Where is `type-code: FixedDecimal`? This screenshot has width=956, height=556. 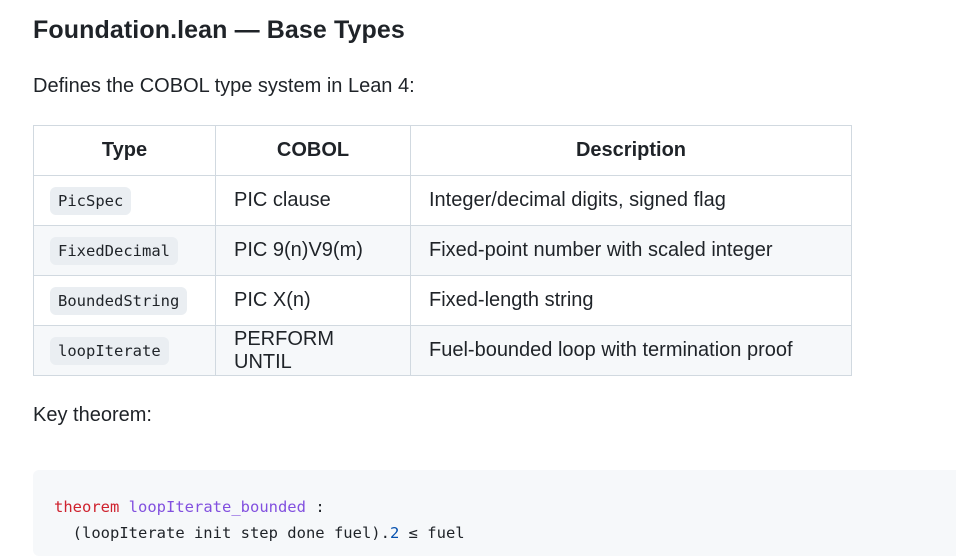
type-code: FixedDecimal is located at coordinates (114, 251).